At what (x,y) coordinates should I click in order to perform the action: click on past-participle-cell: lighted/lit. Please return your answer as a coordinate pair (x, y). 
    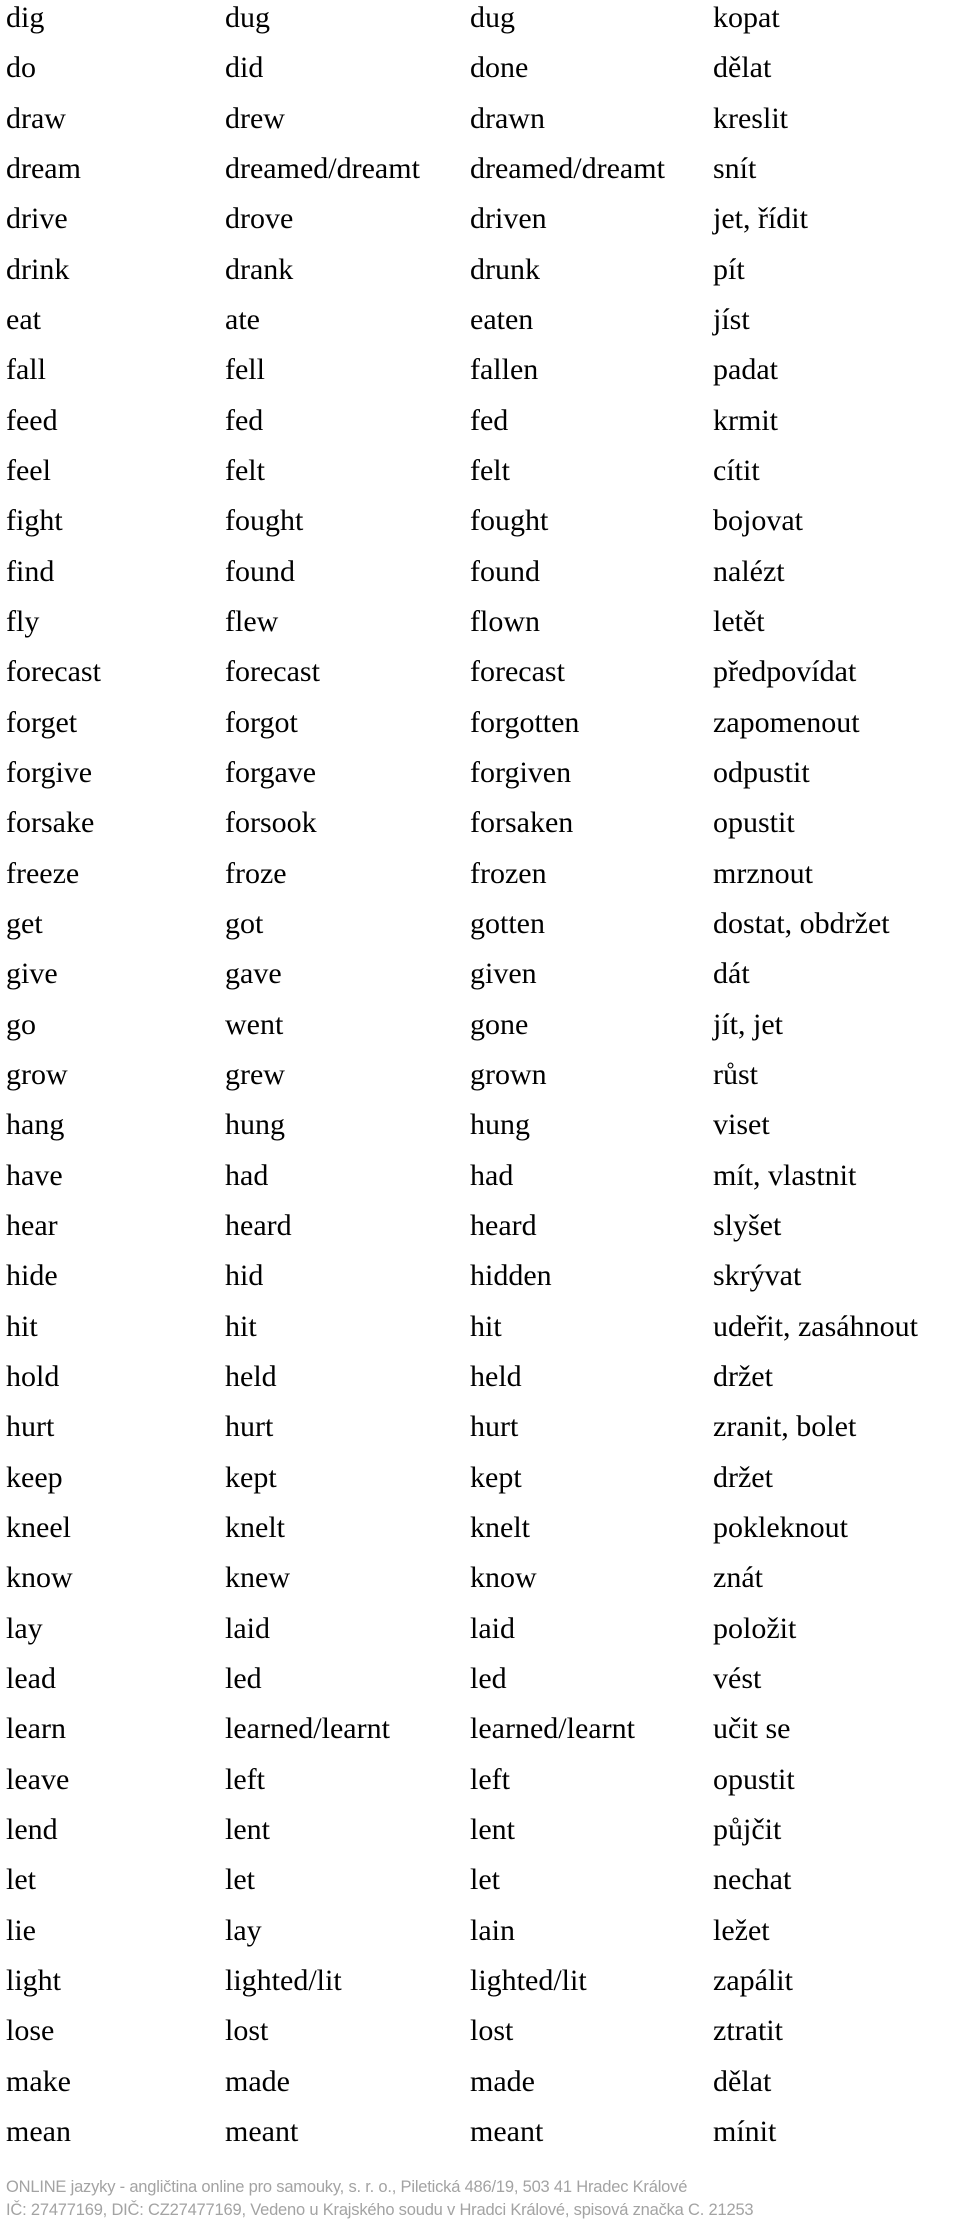
    Looking at the image, I should click on (528, 1980).